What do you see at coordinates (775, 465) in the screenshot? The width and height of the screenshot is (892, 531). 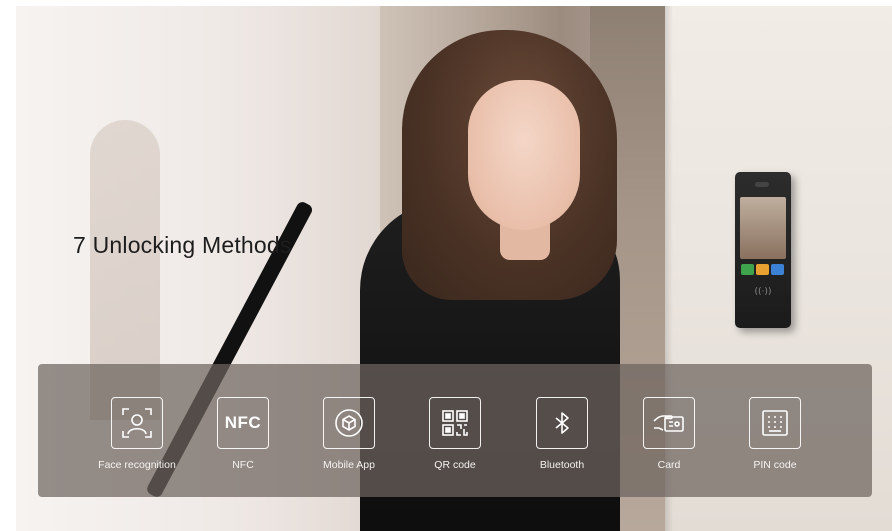 I see `method-label: PIN code` at bounding box center [775, 465].